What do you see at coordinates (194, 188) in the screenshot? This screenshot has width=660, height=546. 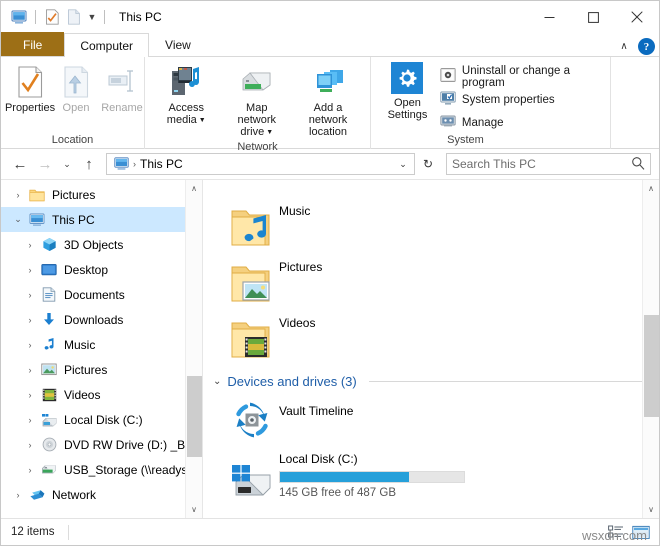 I see `nav-scroll-up-button: ∧` at bounding box center [194, 188].